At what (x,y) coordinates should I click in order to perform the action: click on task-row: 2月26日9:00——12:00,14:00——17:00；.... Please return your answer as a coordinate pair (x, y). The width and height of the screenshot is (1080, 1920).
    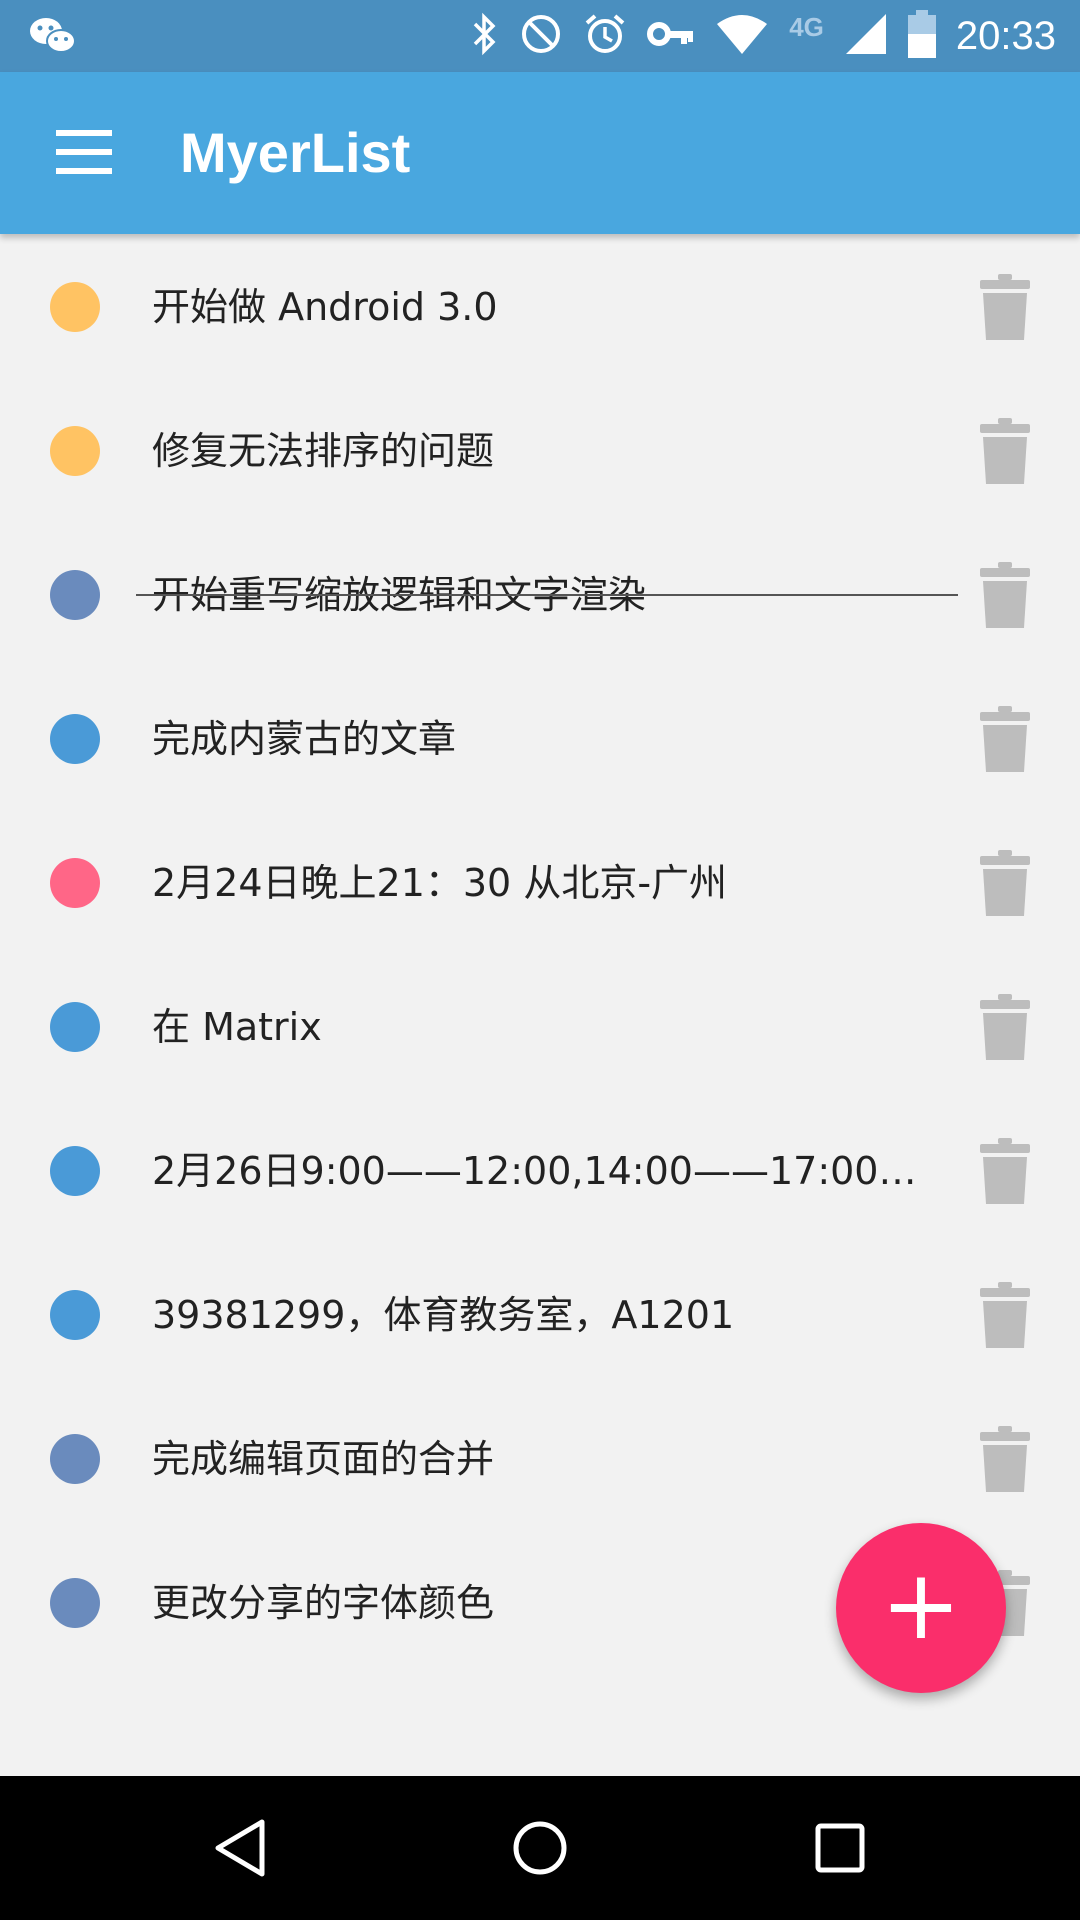
    Looking at the image, I should click on (540, 1170).